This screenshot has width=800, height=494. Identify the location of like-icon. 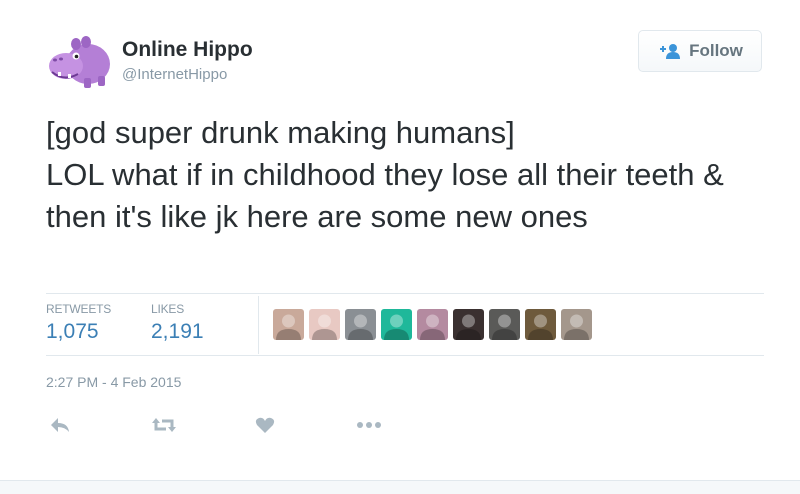
(265, 425).